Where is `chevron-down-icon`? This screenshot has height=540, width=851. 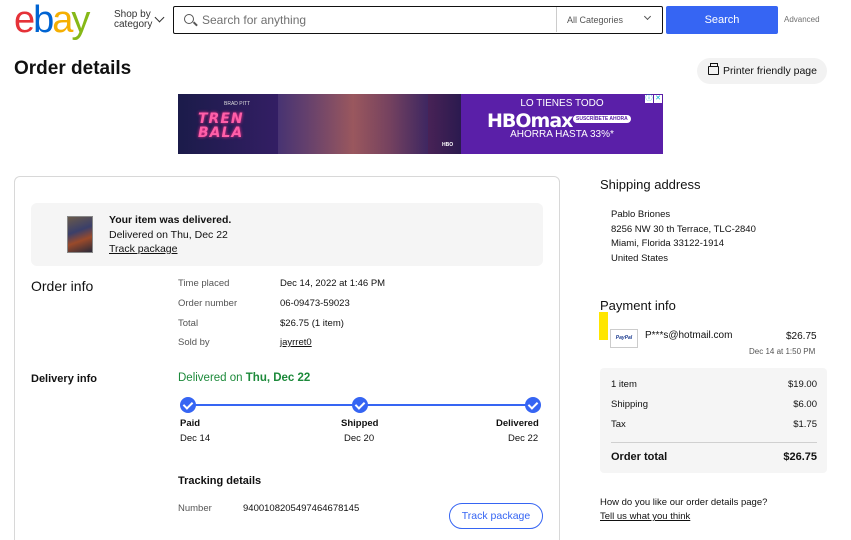 chevron-down-icon is located at coordinates (647, 16).